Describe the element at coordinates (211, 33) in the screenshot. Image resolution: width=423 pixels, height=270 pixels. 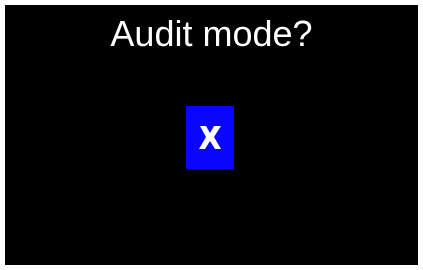
I see `prompt-title: Audit mode?` at that location.